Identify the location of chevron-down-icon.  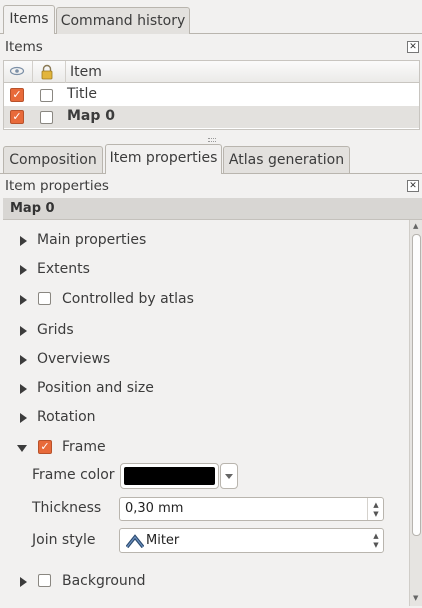
(229, 476).